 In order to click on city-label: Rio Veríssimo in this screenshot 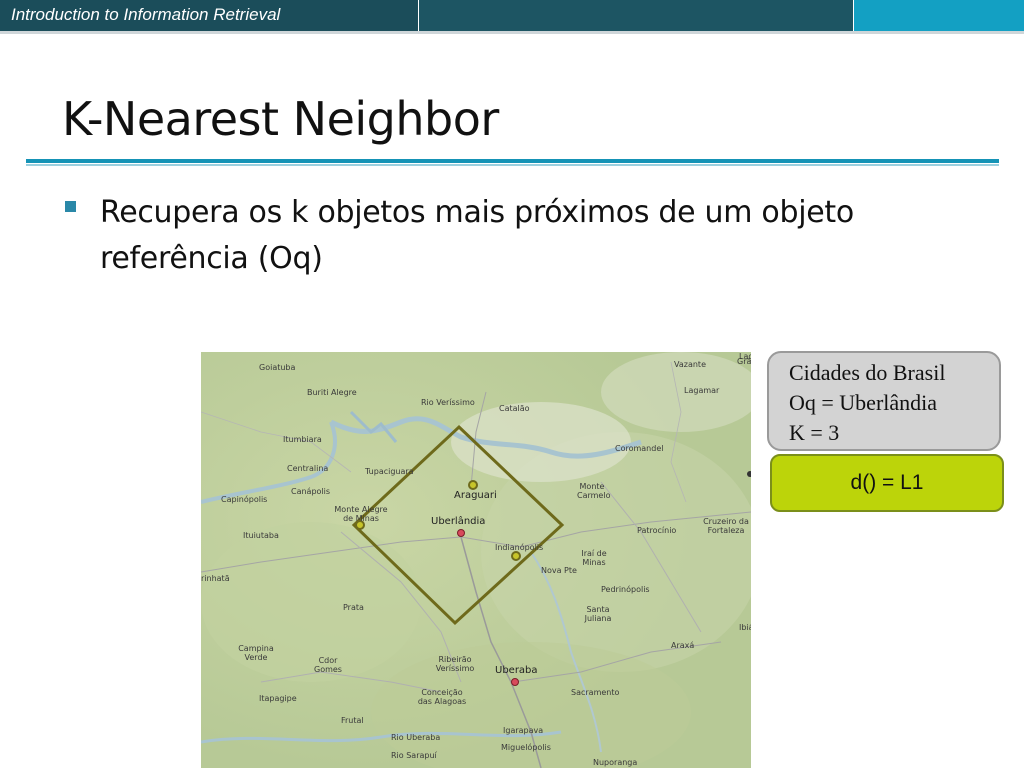, I will do `click(448, 402)`.